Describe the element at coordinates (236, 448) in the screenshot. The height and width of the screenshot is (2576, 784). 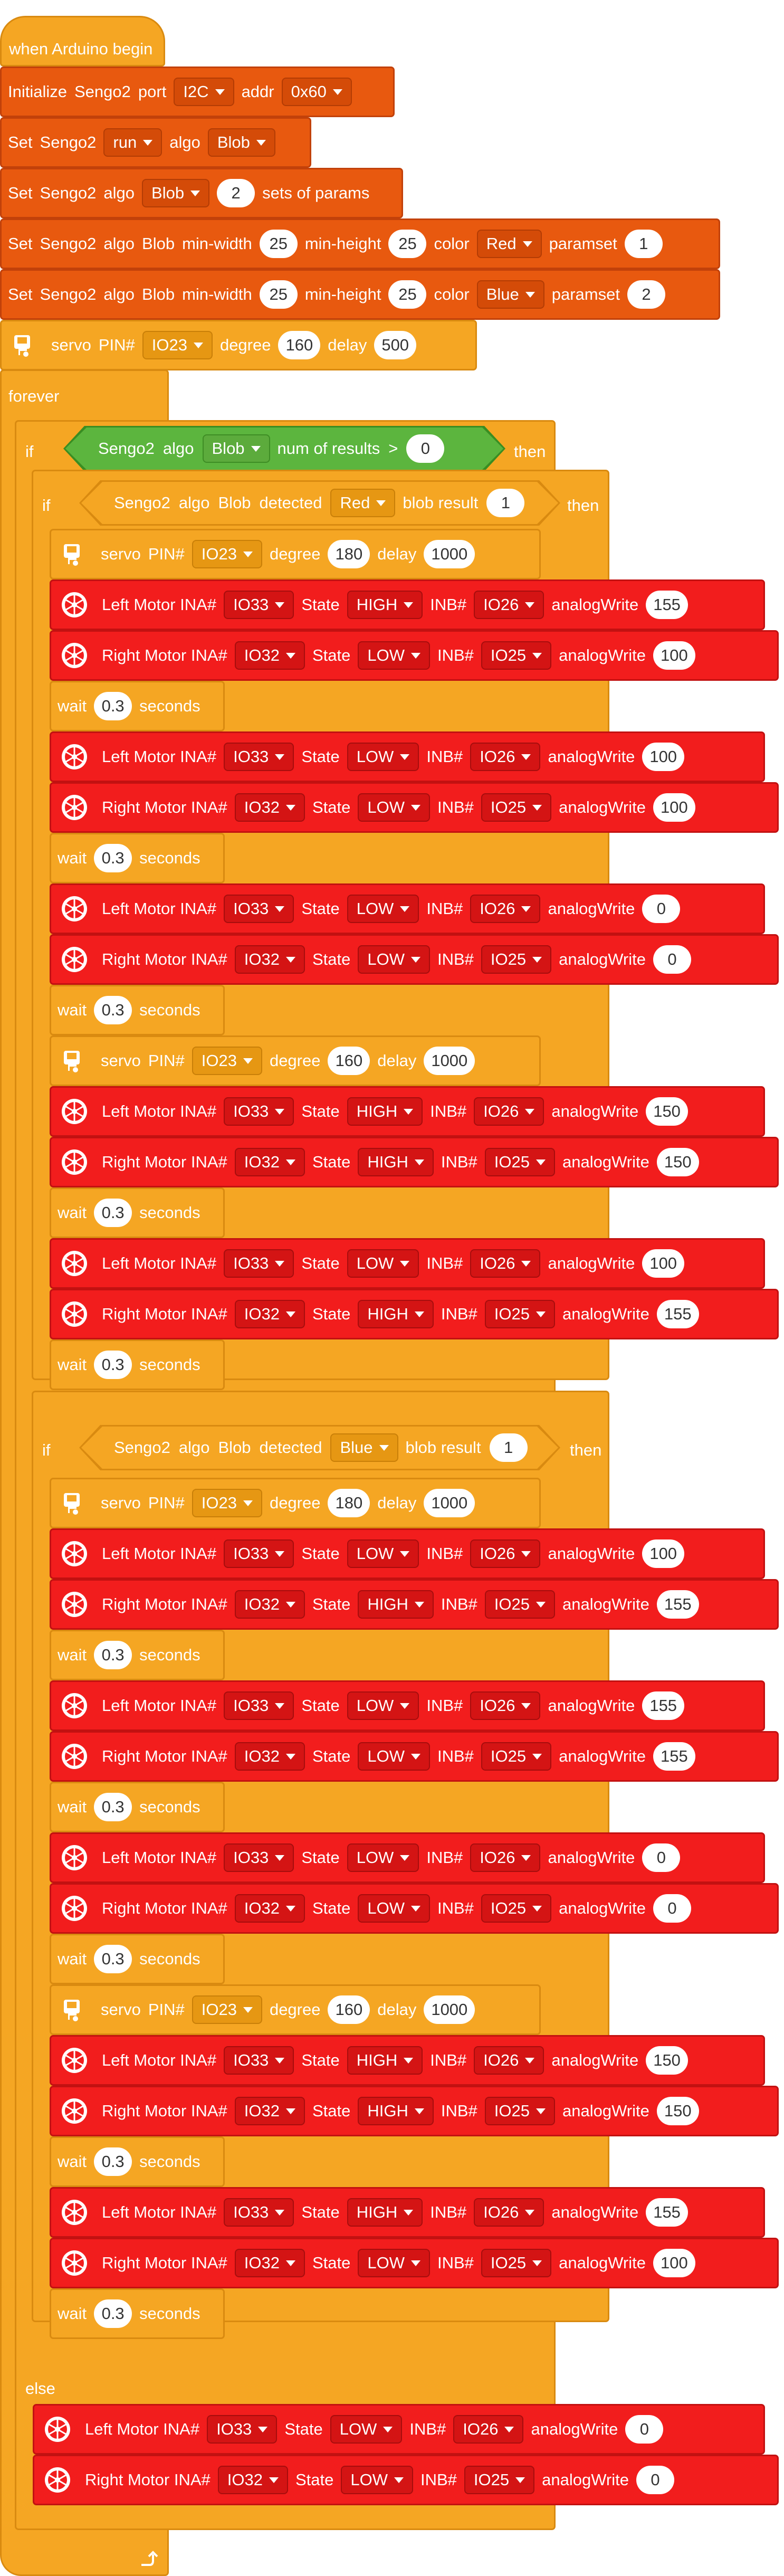
I see `algo-dropdown: Blob` at that location.